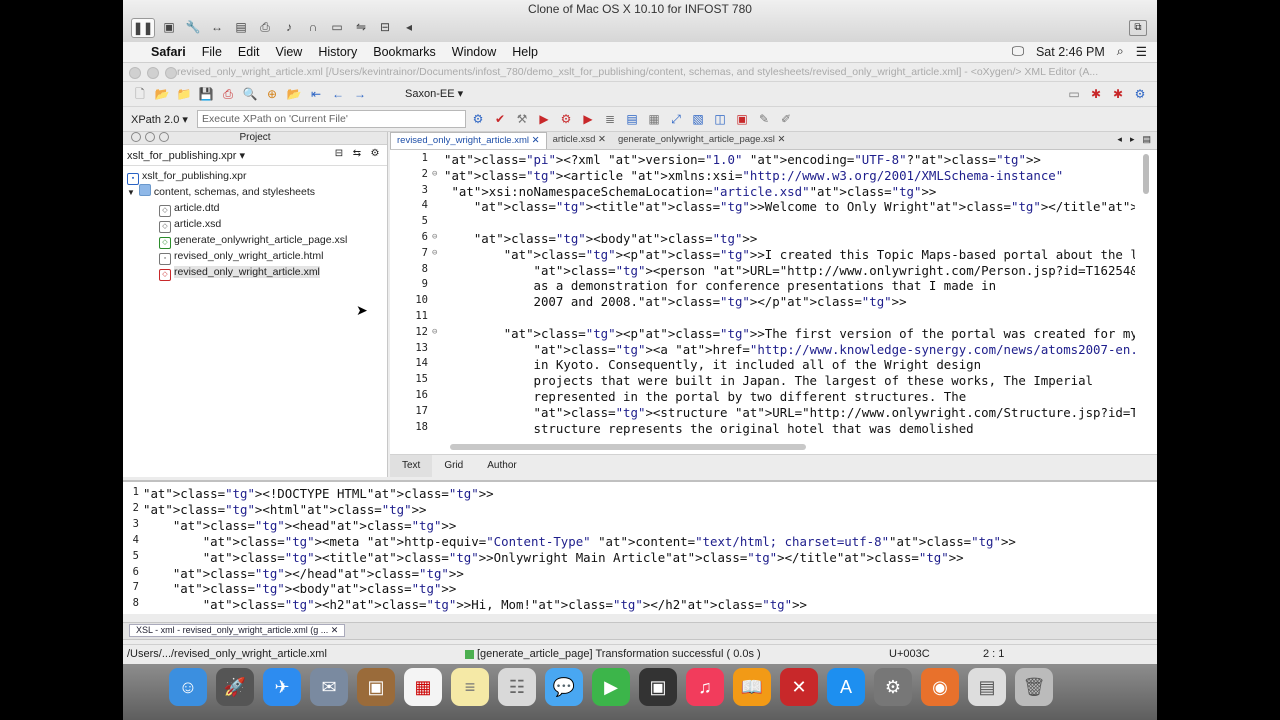  Describe the element at coordinates (288, 52) in the screenshot. I see `menu-view: View` at that location.